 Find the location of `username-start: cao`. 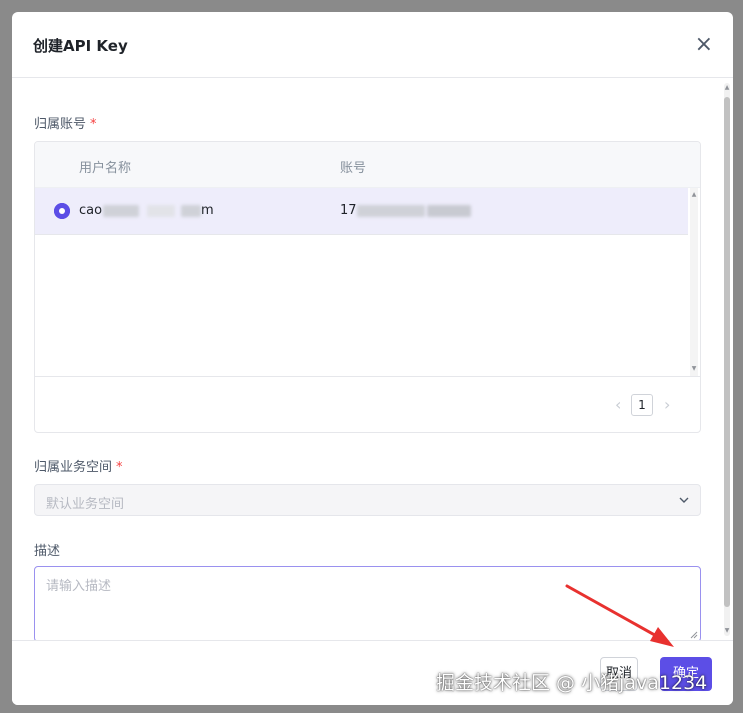

username-start: cao is located at coordinates (91, 210).